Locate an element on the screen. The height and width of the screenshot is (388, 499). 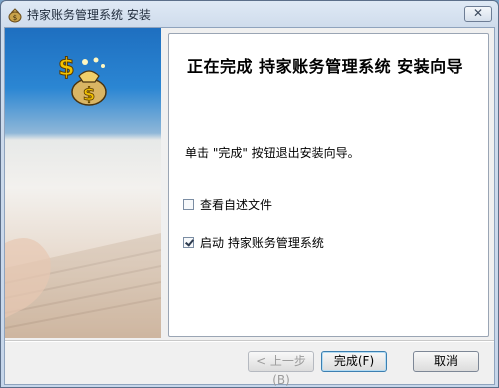
view-readme-label: 查看自述文件 is located at coordinates (236, 204).